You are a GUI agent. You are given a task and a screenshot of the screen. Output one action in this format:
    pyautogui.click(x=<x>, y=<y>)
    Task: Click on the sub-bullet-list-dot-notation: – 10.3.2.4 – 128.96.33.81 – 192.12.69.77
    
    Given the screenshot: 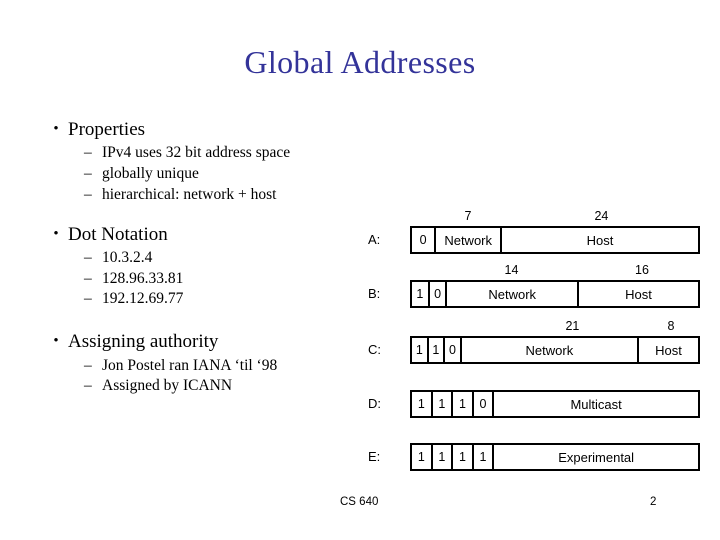 What is the action you would take?
    pyautogui.click(x=224, y=279)
    